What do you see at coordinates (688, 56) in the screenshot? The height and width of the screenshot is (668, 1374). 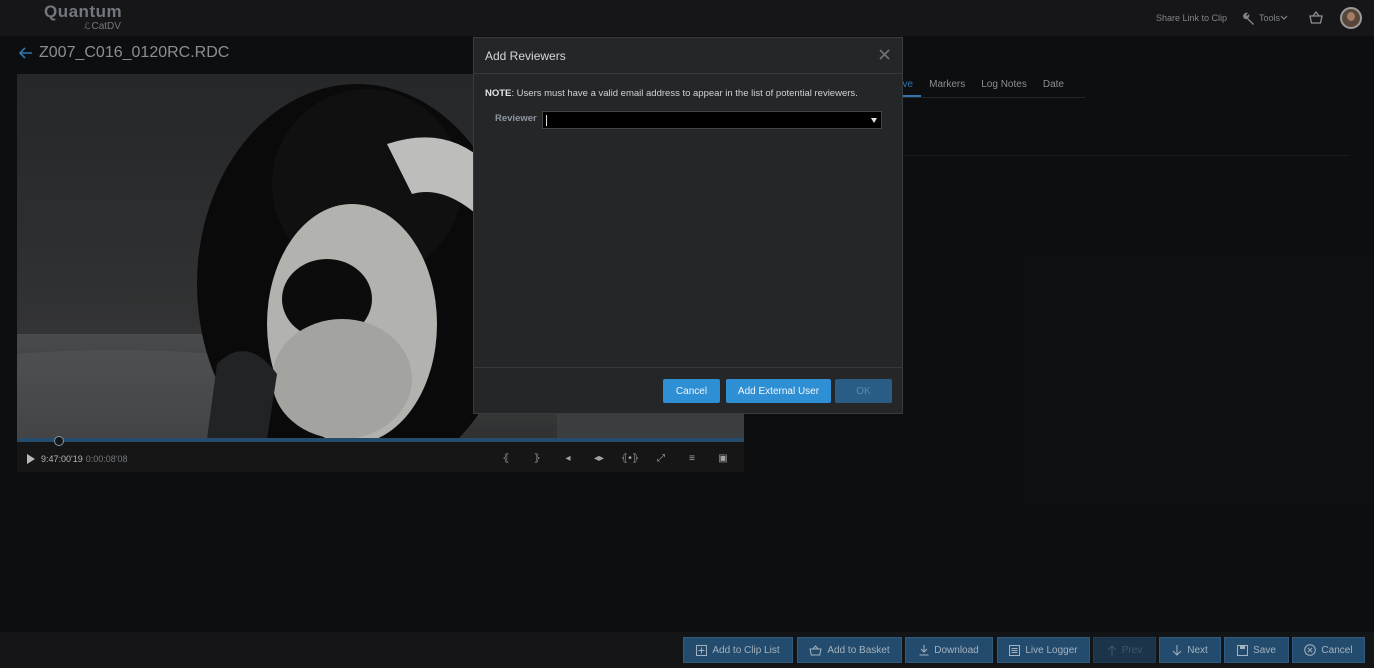 I see `dialog-header: Add Reviewers` at bounding box center [688, 56].